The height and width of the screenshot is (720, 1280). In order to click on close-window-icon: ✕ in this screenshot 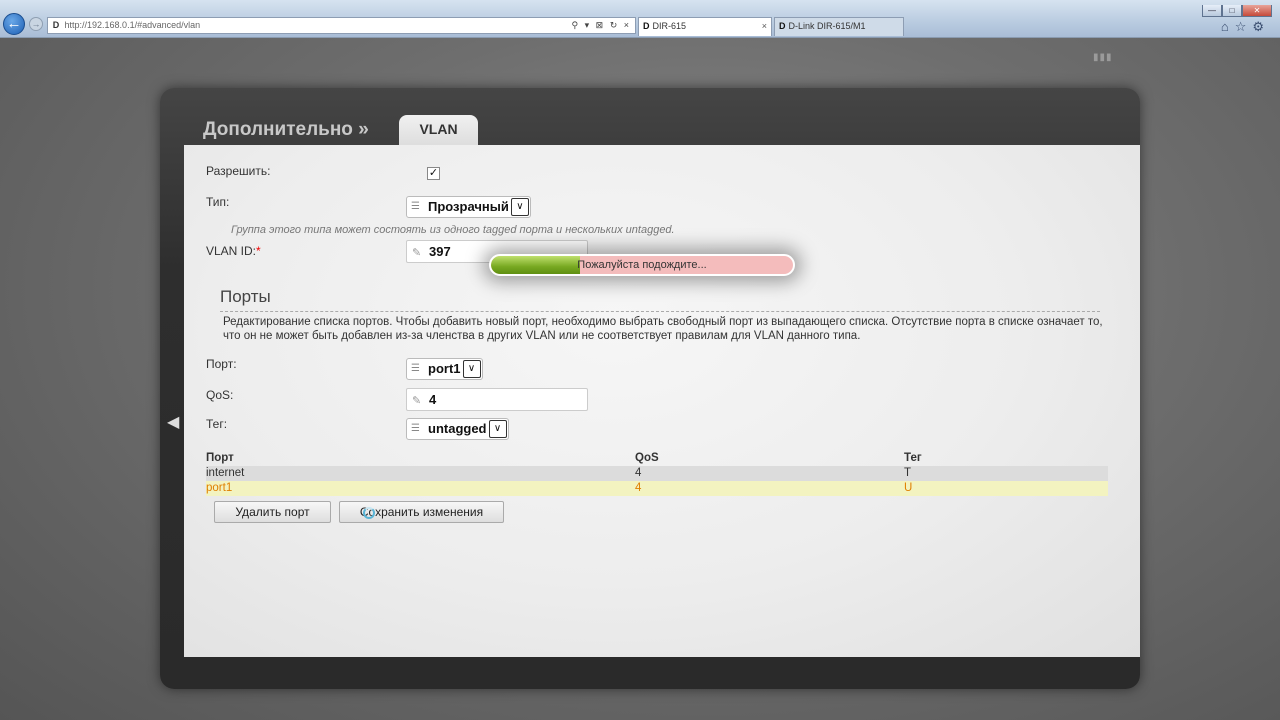, I will do `click(1257, 11)`.